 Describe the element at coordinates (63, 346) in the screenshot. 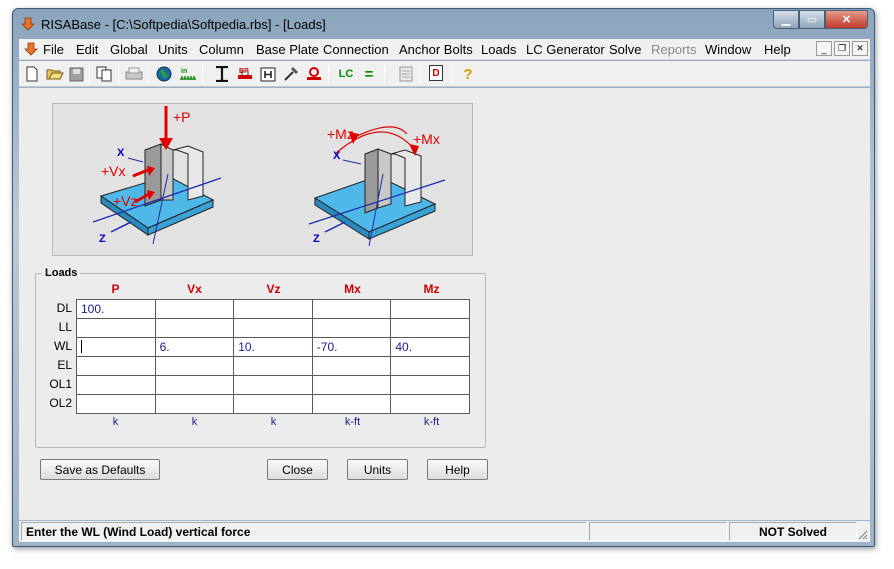

I see `row-header-wl: WL` at that location.